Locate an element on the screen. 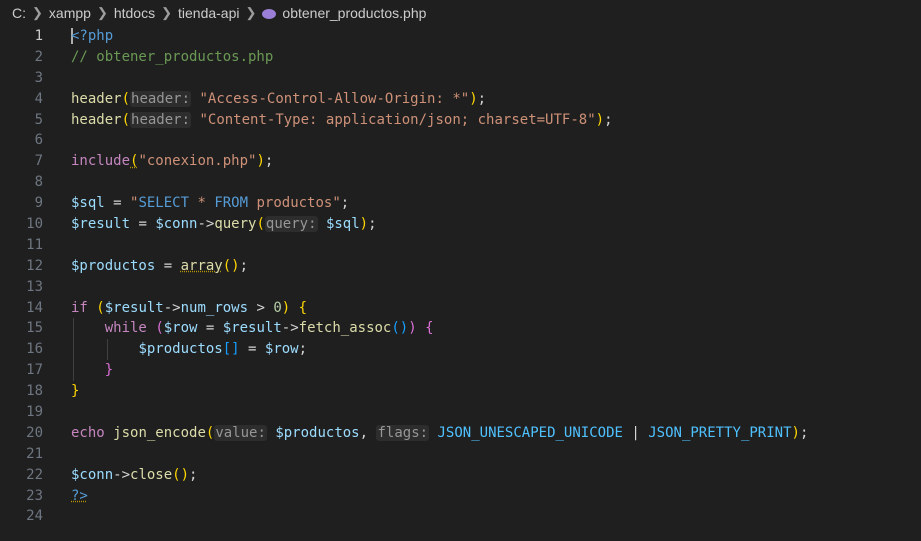  line-number: 19 is located at coordinates (34, 412).